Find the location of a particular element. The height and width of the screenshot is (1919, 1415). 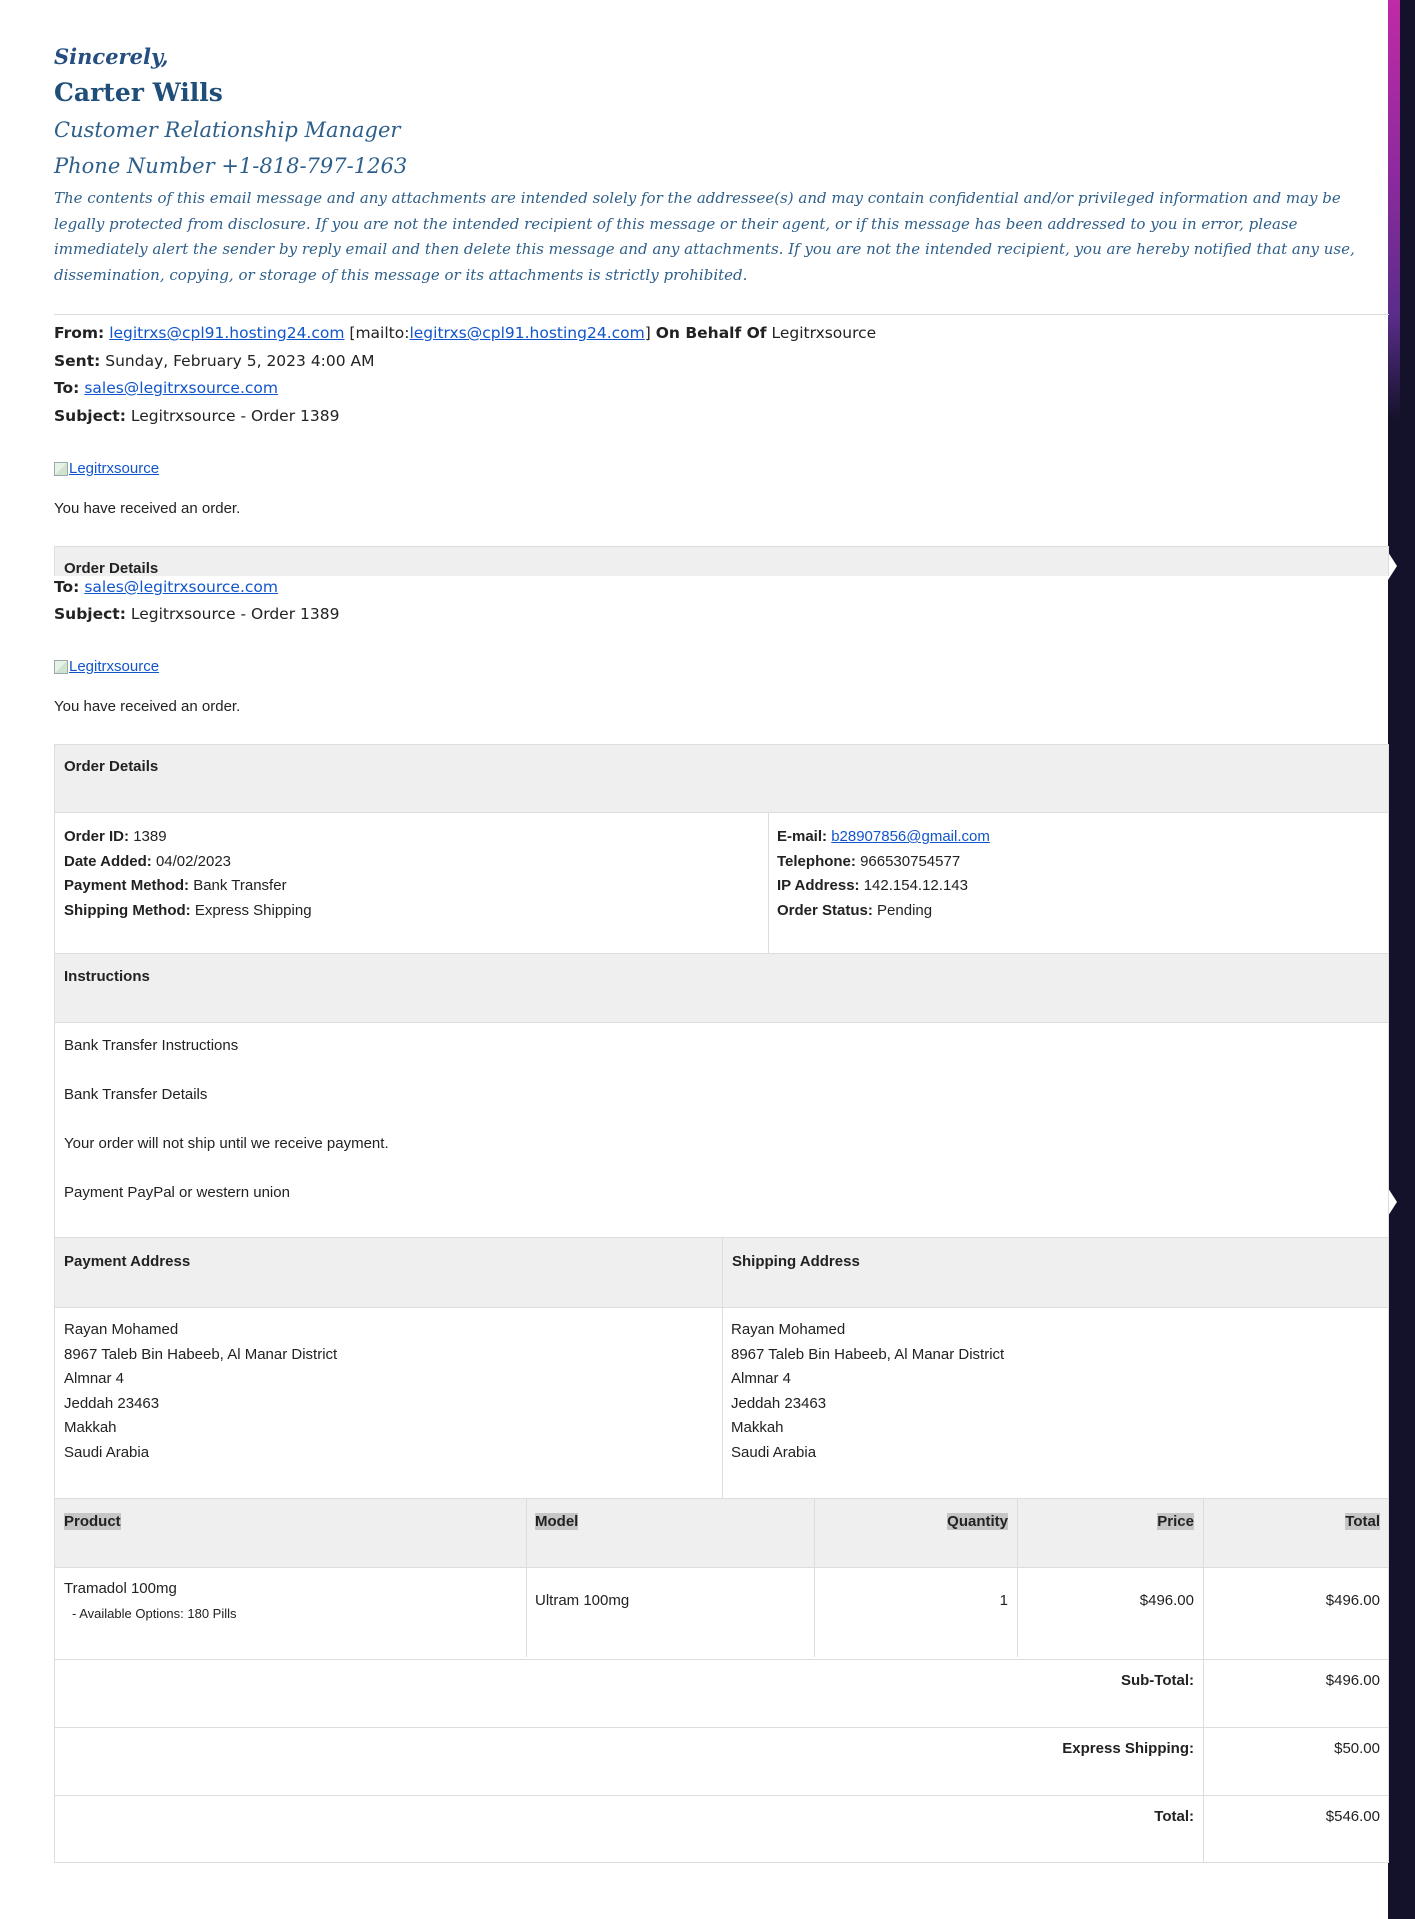

order-details-header is located at coordinates (721, 778).